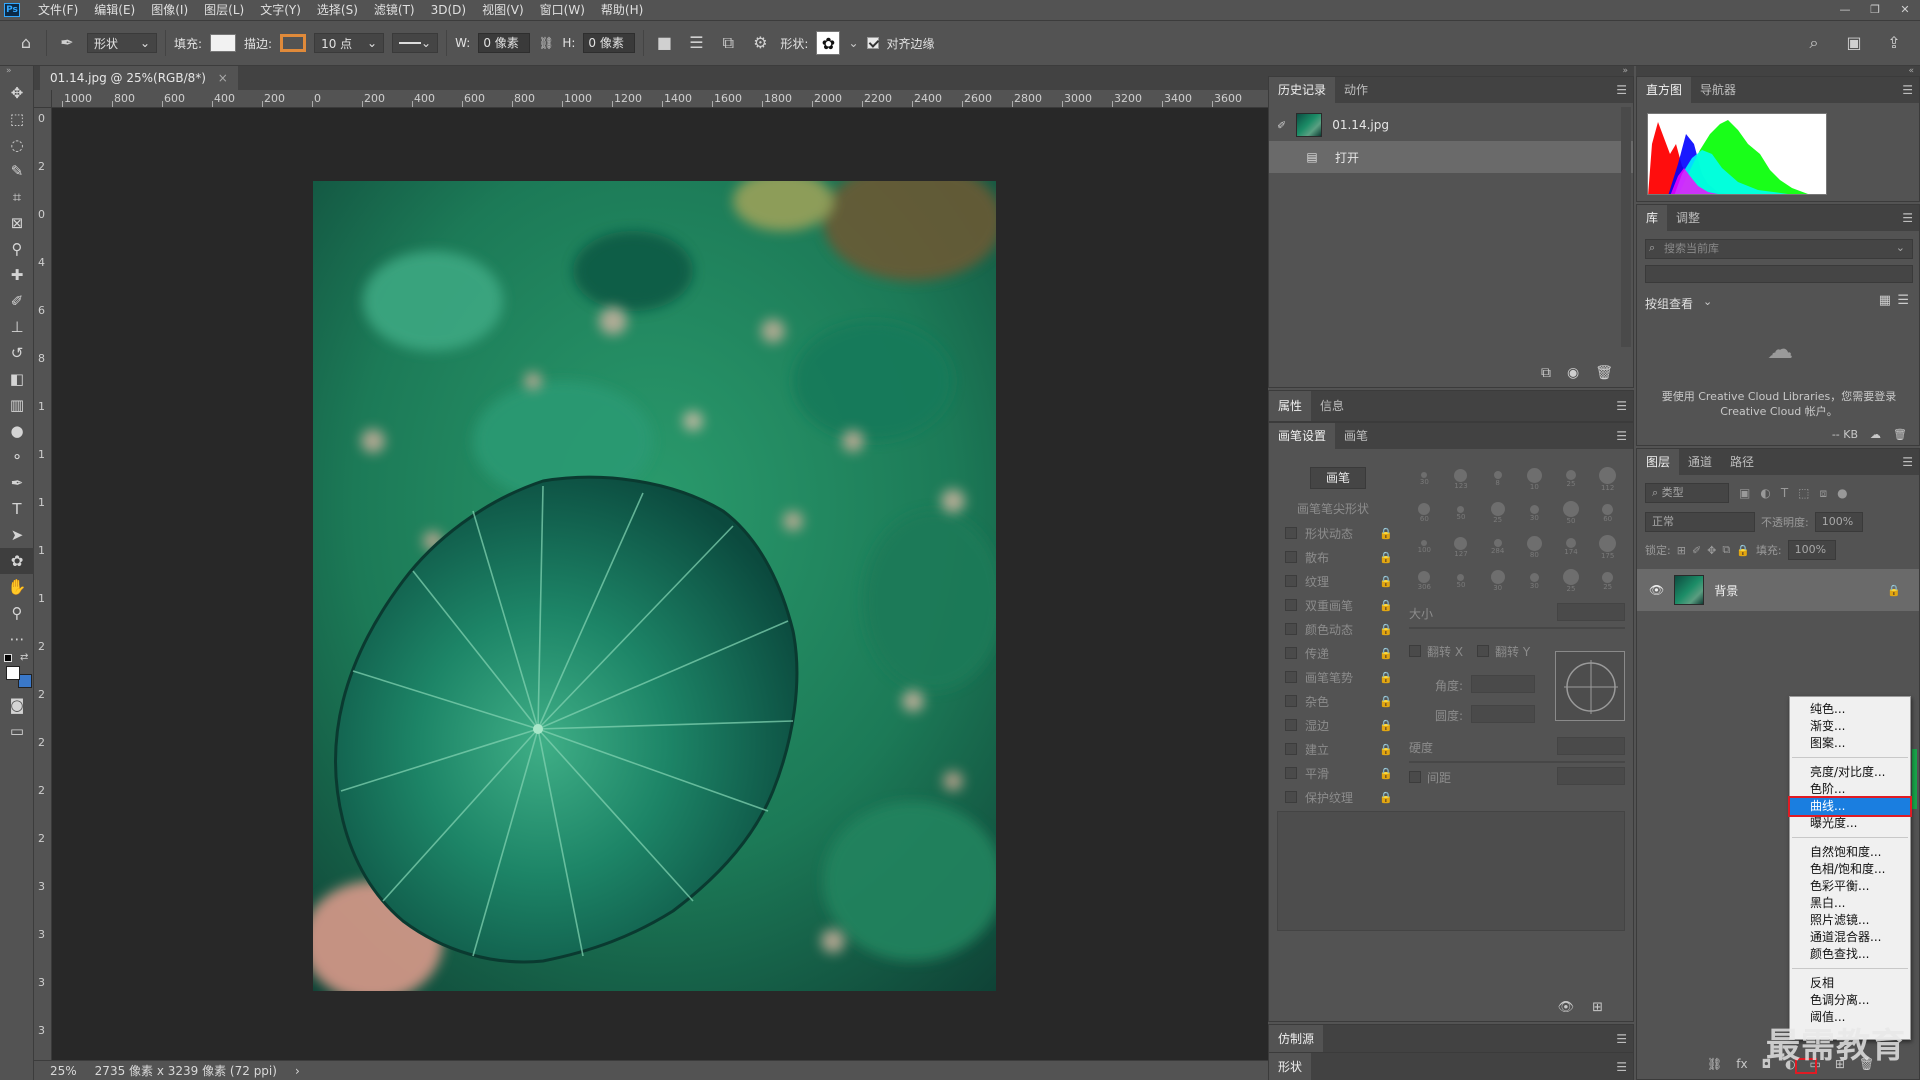 This screenshot has width=1920, height=1080. Describe the element at coordinates (1415, 651) in the screenshot. I see `flip-x-checkbox` at that location.